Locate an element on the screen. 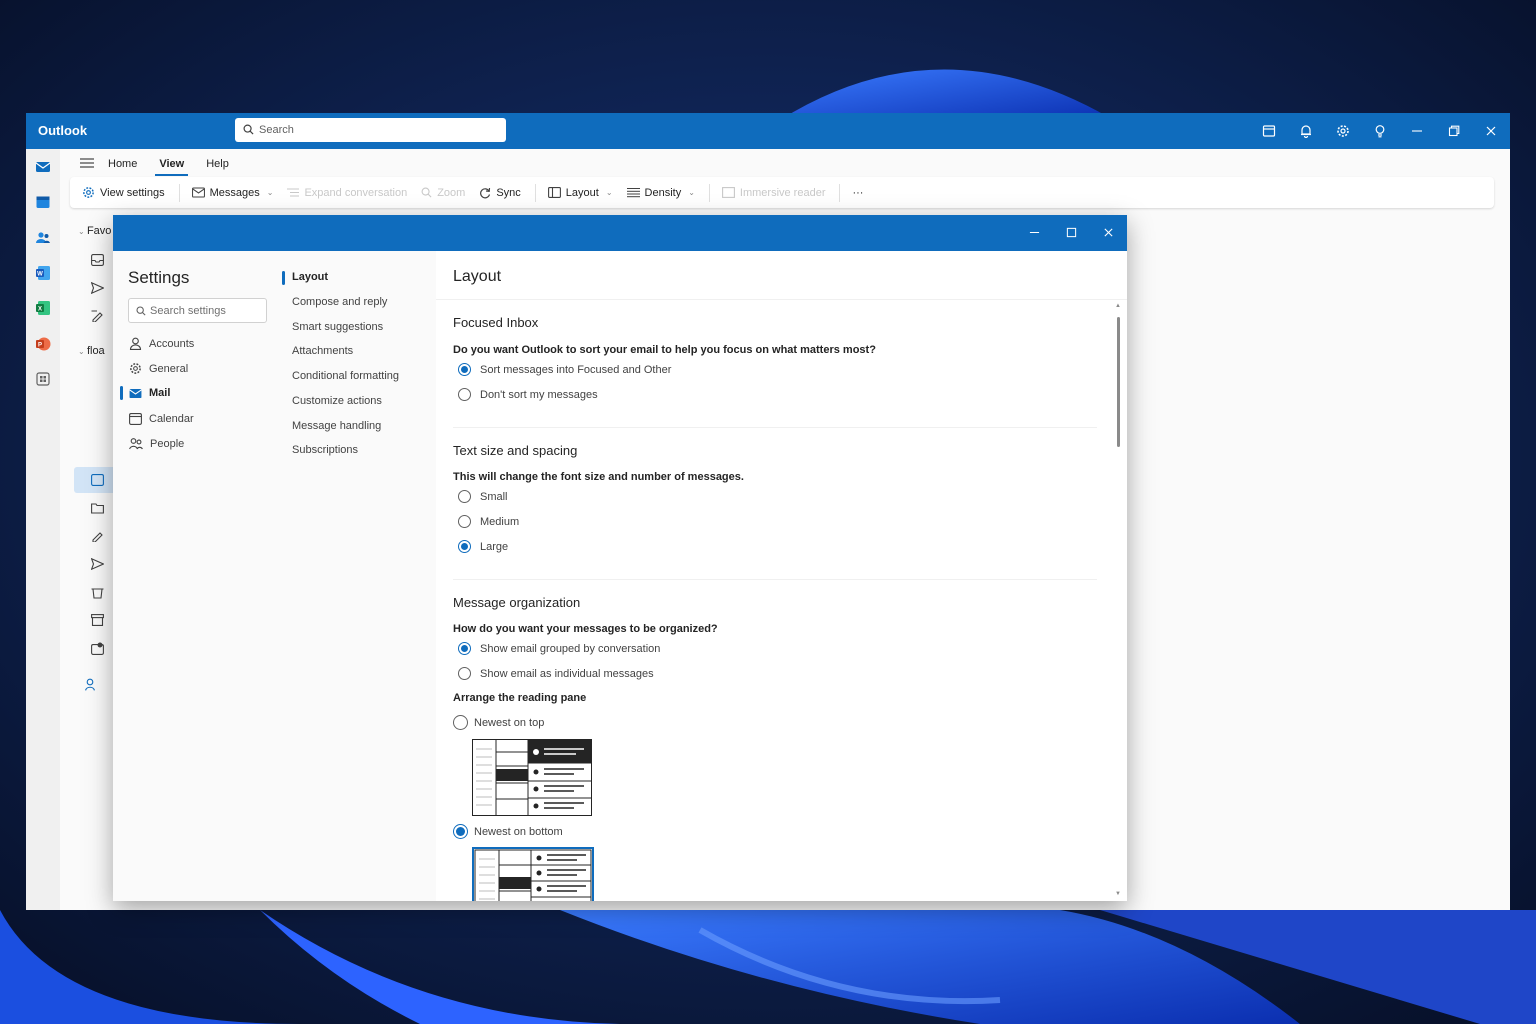 Image resolution: width=1536 pixels, height=1024 pixels. radio-size-small: Small is located at coordinates (483, 496).